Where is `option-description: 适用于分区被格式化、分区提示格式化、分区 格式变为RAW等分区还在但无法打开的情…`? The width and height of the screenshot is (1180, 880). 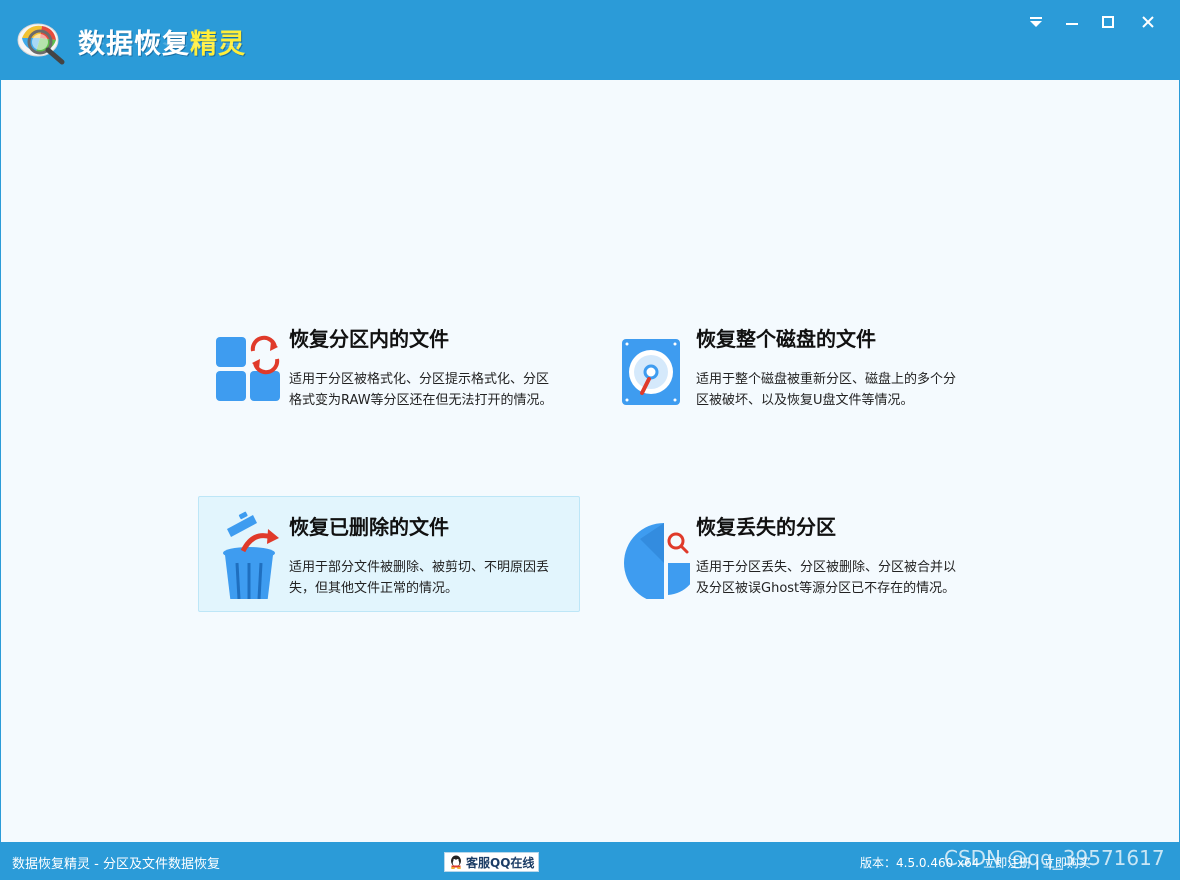 option-description: 适用于分区被格式化、分区提示格式化、分区 格式变为RAW等分区还在但无法打开的情… is located at coordinates (434, 390).